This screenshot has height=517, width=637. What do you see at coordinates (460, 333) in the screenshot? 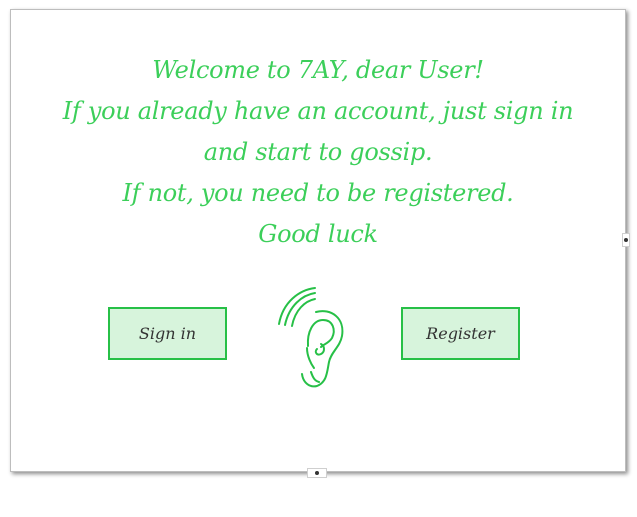
I see `register-button: Register` at bounding box center [460, 333].